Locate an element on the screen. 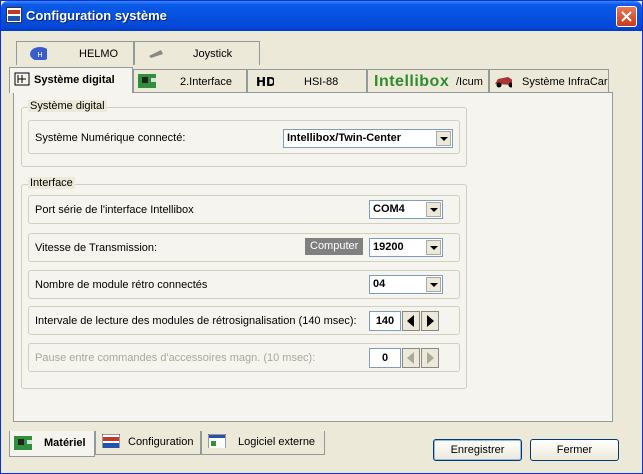 This screenshot has height=474, width=643. port-select: COM4 is located at coordinates (406, 209).